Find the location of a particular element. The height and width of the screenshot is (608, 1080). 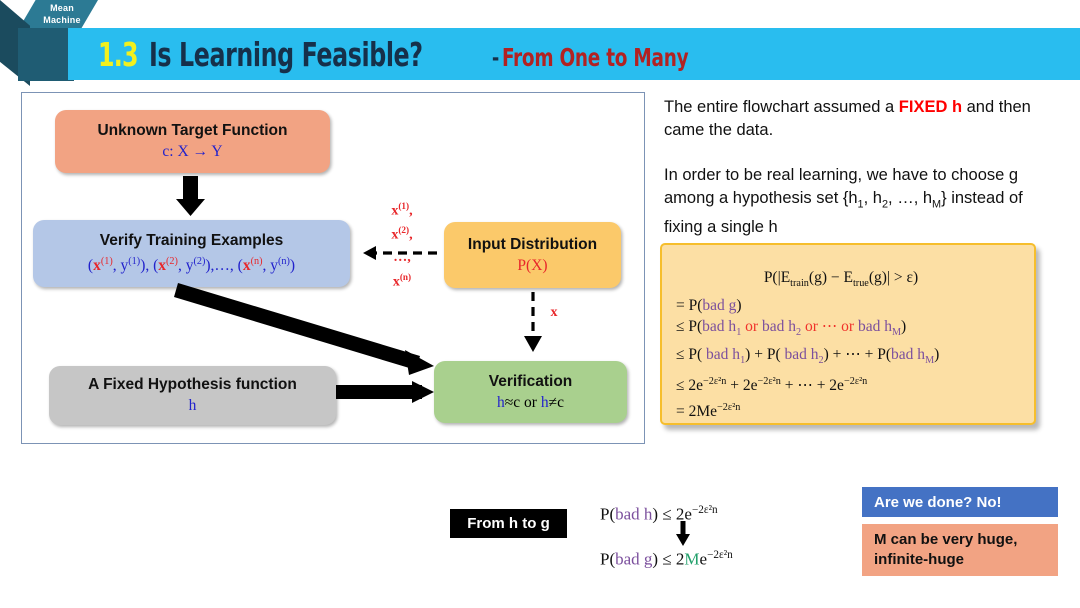

flowchart-box-verification: Verification h≈c or h≠c is located at coordinates (530, 392).